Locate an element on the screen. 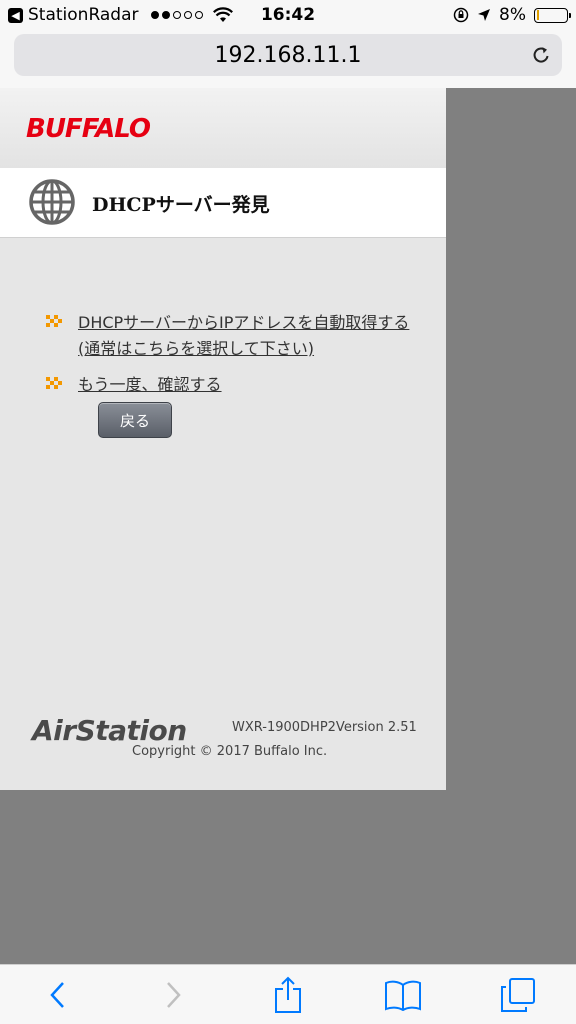 Image resolution: width=576 pixels, height=1024 pixels. back-arrow-icon is located at coordinates (56, 994).